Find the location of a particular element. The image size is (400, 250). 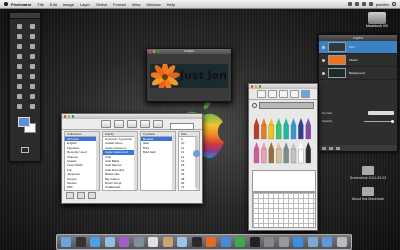

color-wheel-icon is located at coordinates (261, 94).